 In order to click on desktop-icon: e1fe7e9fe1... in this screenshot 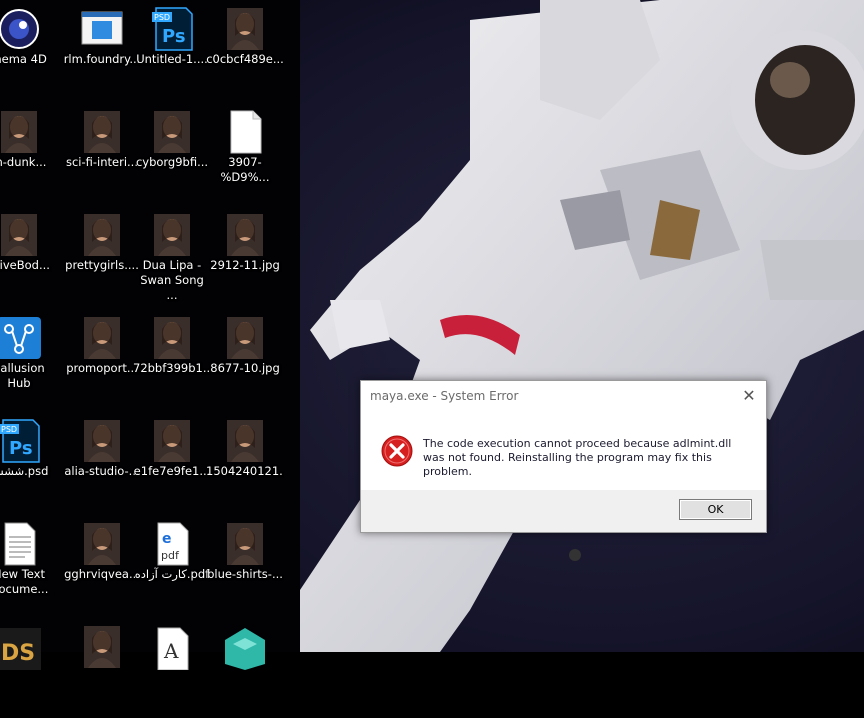, I will do `click(172, 462)`.